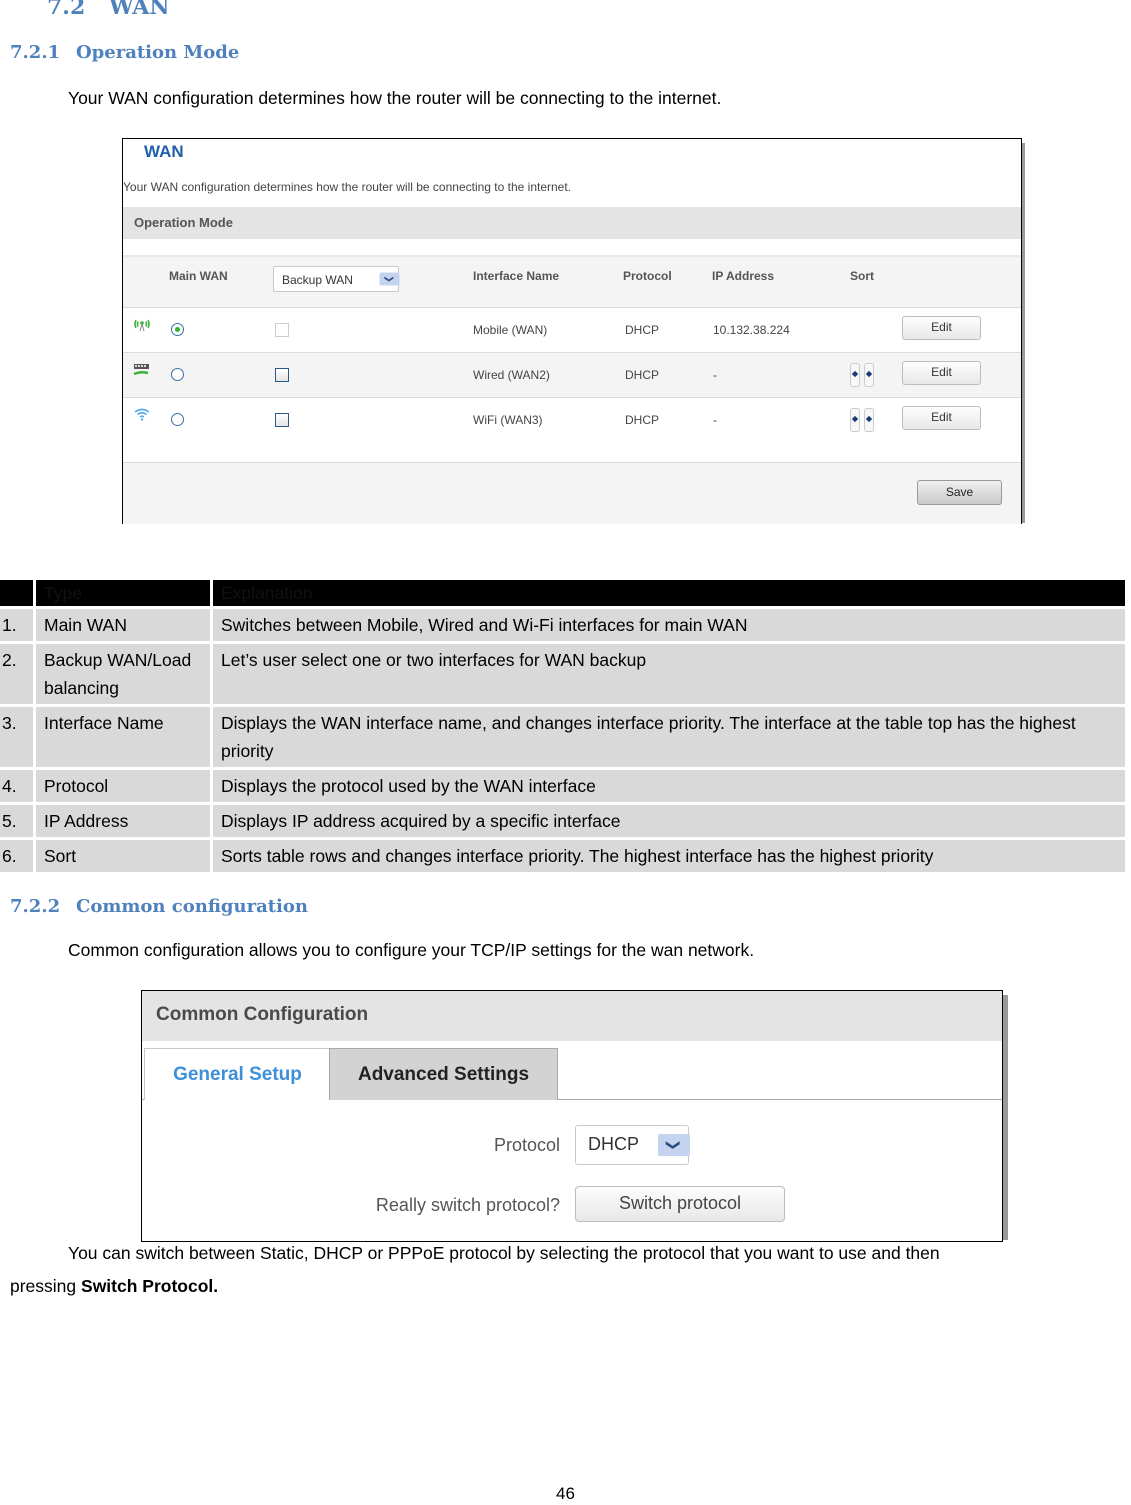 The image size is (1131, 1505). Describe the element at coordinates (572, 493) in the screenshot. I see `wan-footer: Save` at that location.